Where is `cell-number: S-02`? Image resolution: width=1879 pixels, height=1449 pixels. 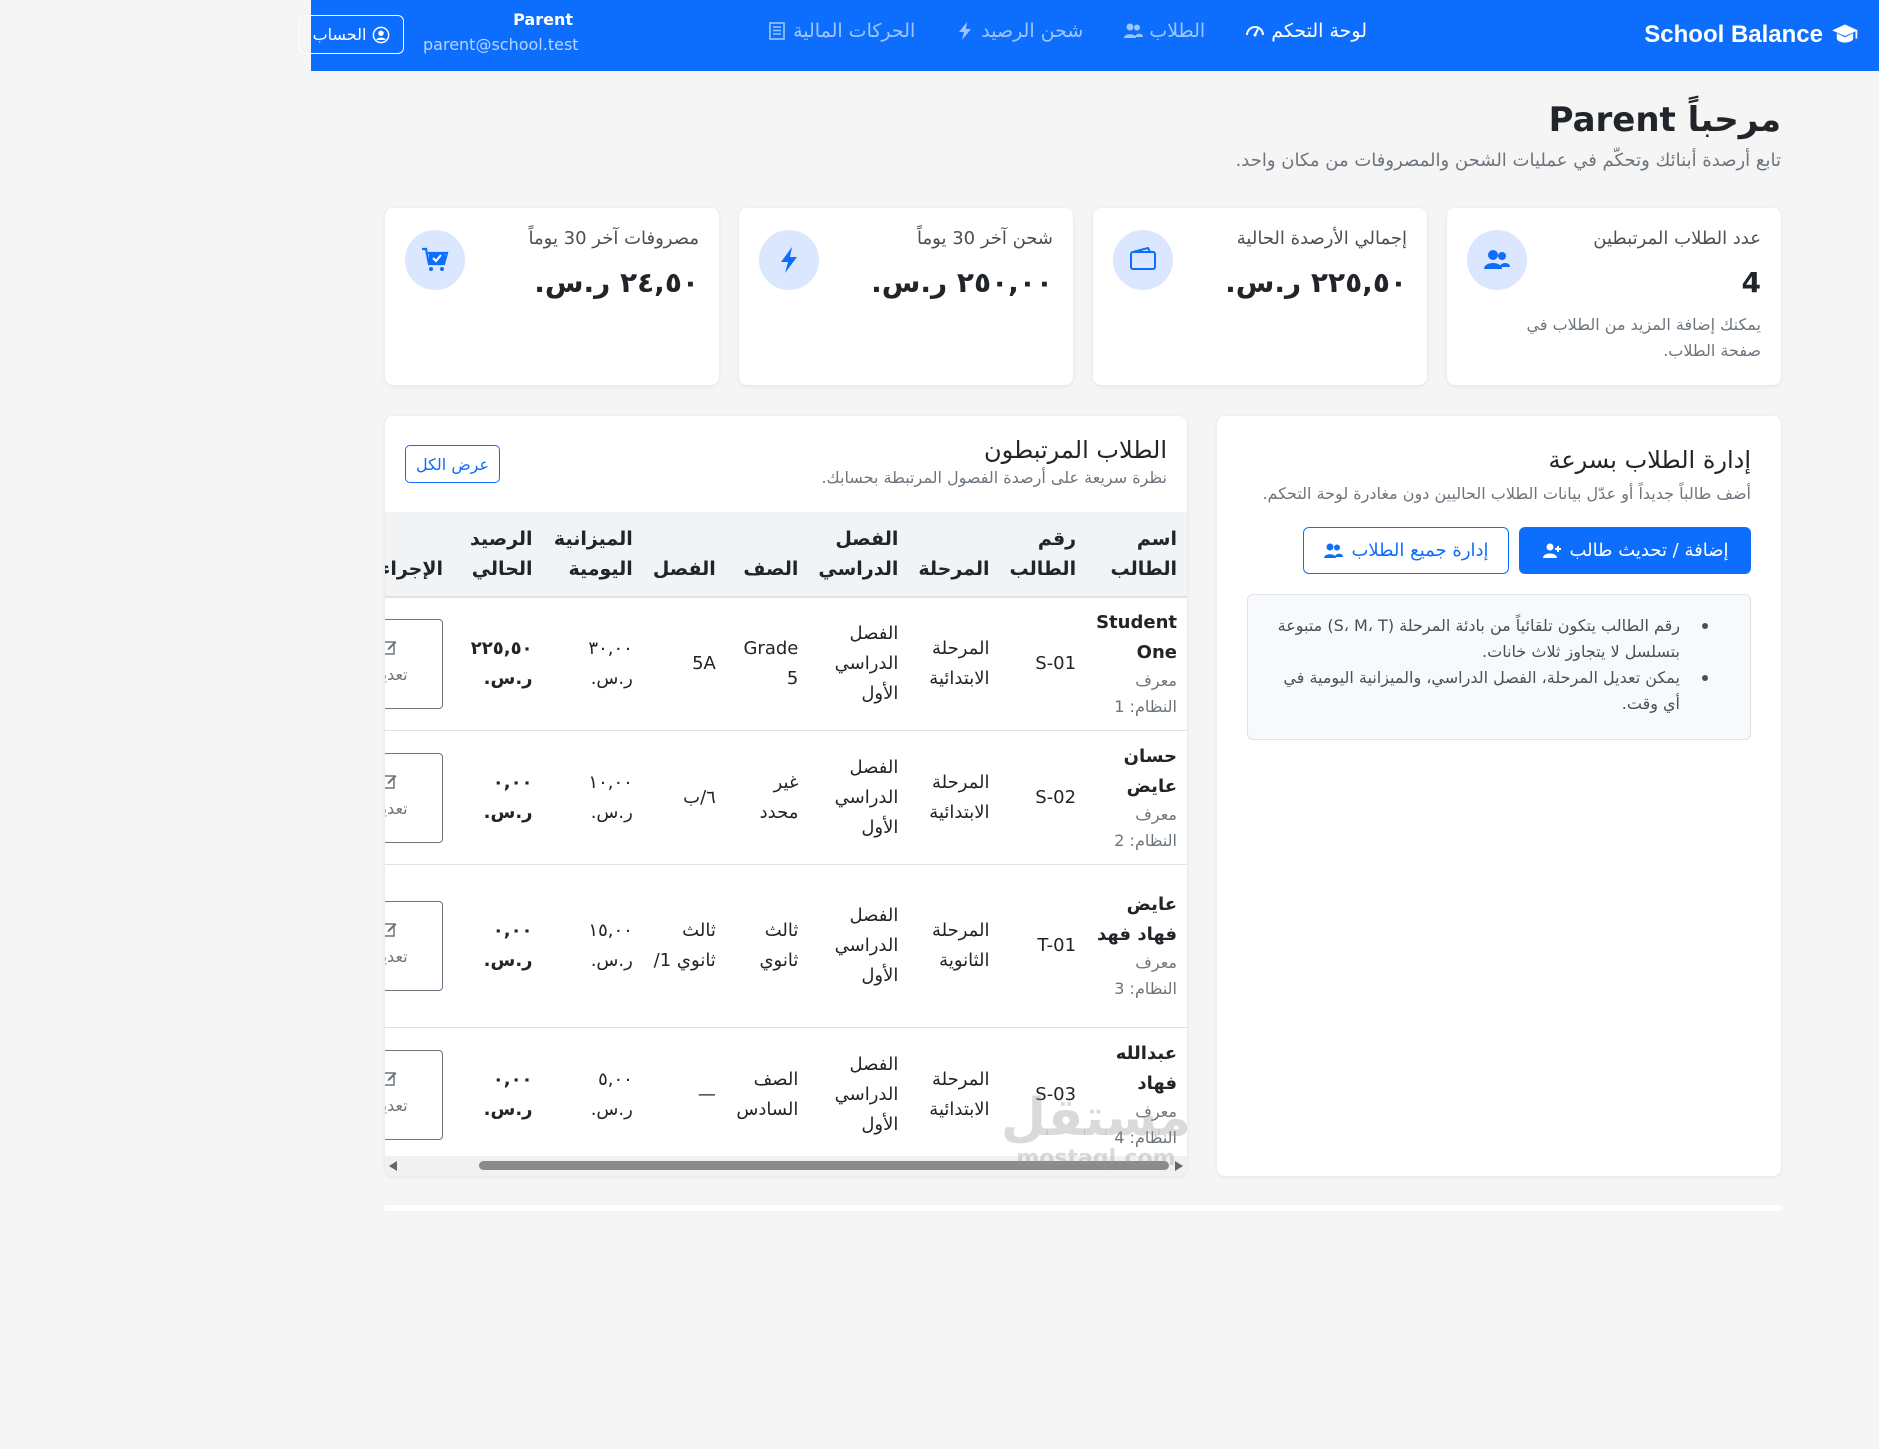 cell-number: S-02 is located at coordinates (1043, 797).